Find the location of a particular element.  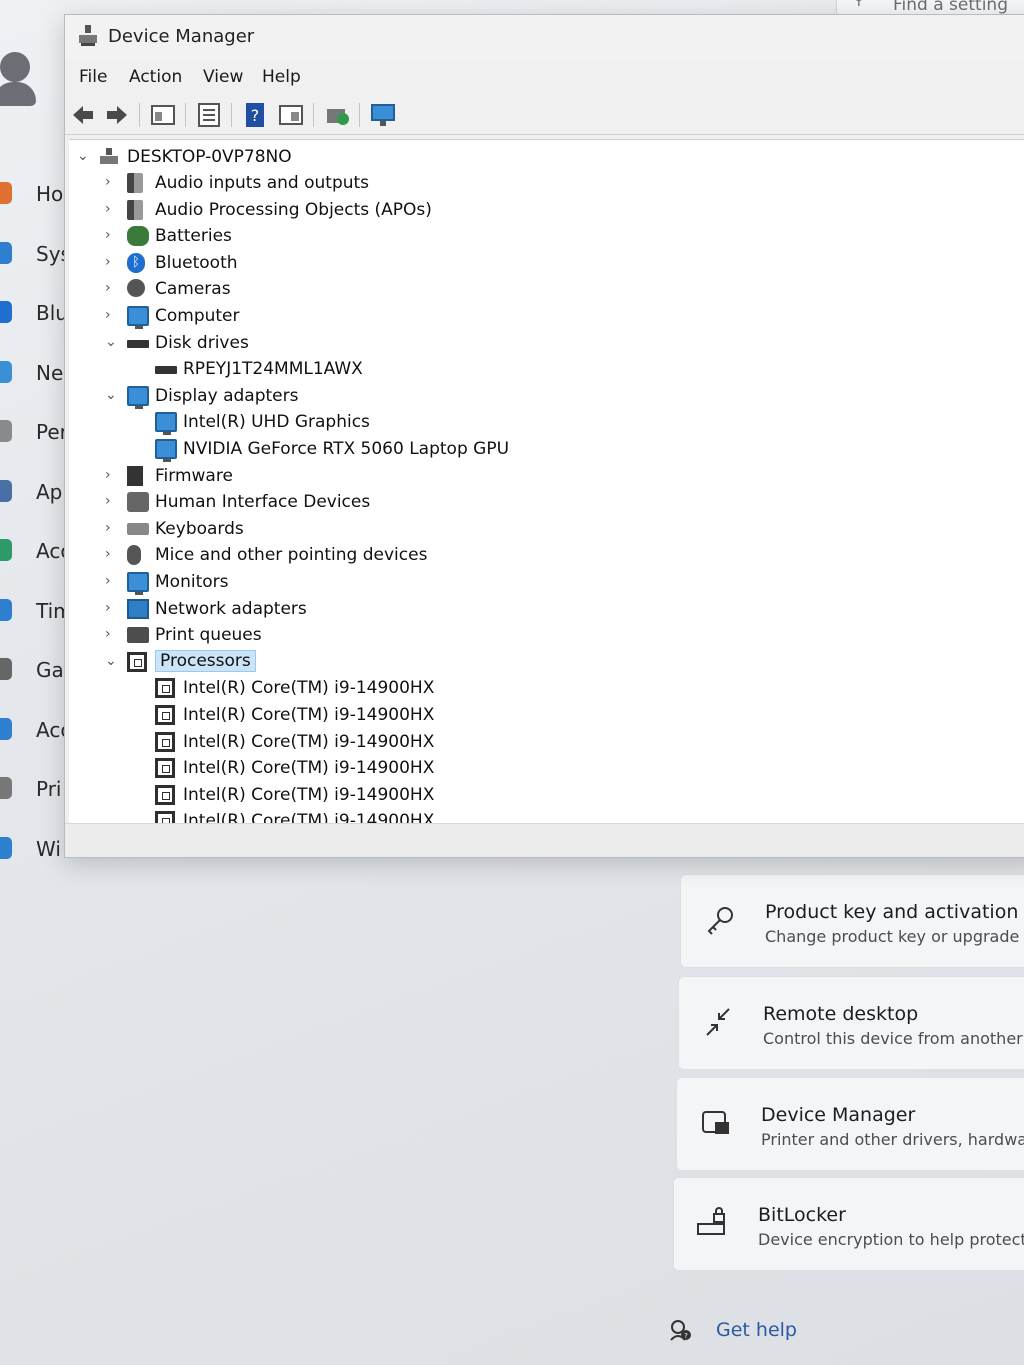

menu-view: View is located at coordinates (223, 77).